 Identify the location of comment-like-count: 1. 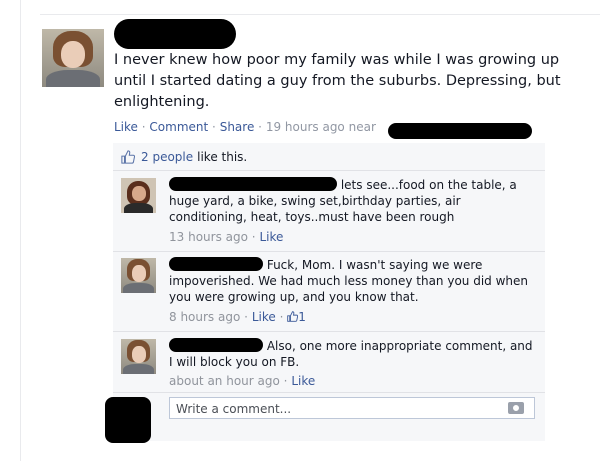
(296, 317).